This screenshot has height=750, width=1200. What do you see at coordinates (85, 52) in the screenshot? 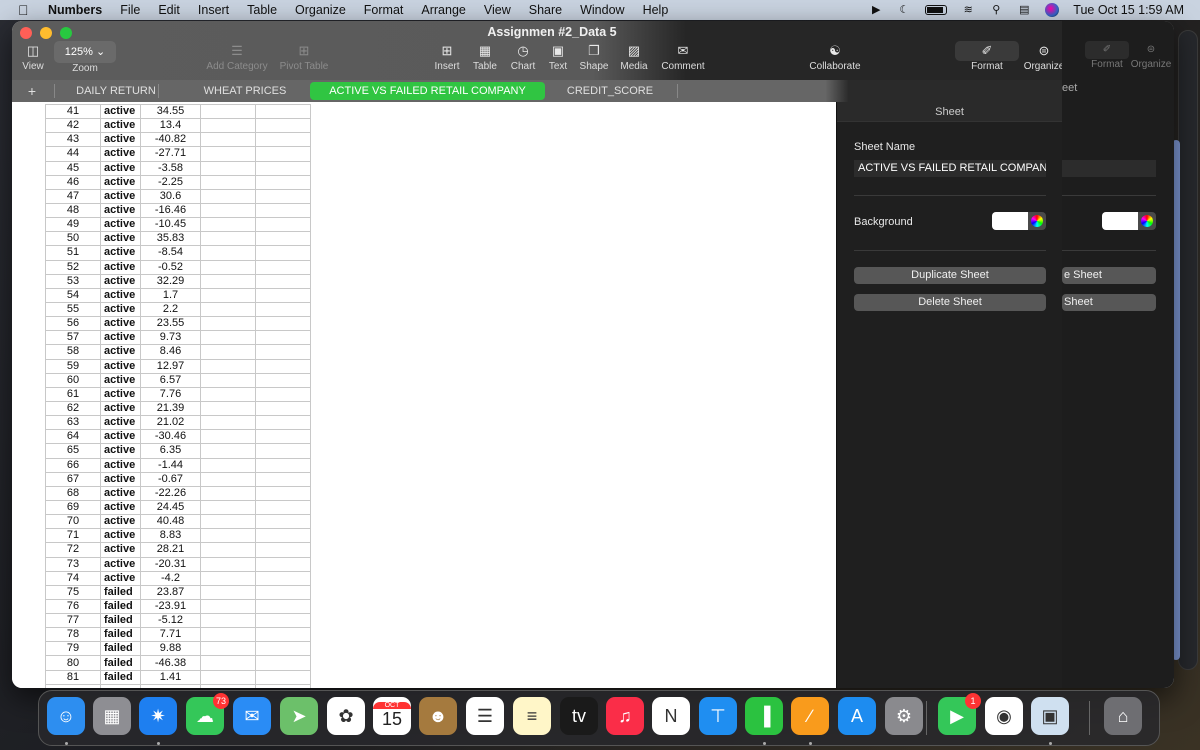
I see `zoom-select: 125% ⌄` at bounding box center [85, 52].